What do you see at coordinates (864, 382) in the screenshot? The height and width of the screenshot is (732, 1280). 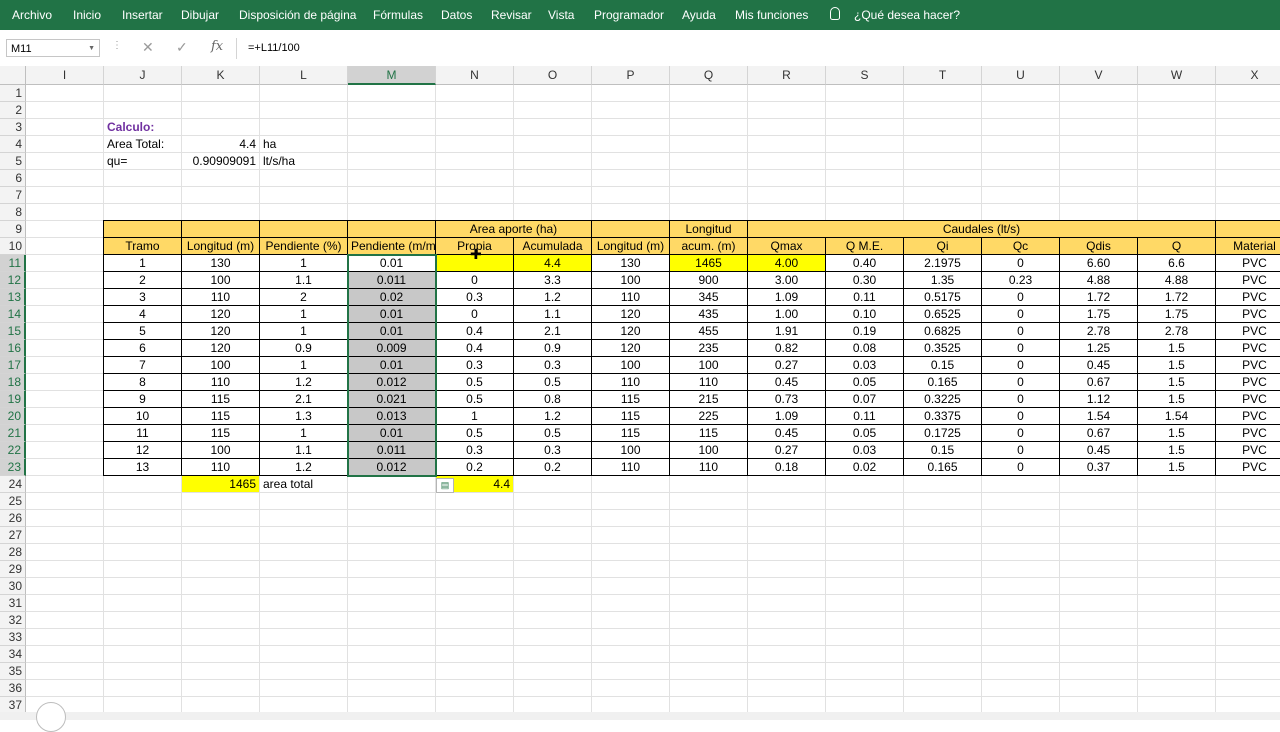 I see `table-cell-S18: 0.05` at bounding box center [864, 382].